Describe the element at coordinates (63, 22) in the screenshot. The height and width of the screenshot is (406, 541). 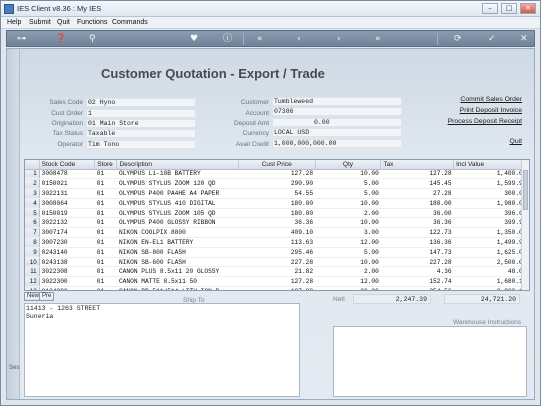
I see `menu-quit: Quit` at that location.